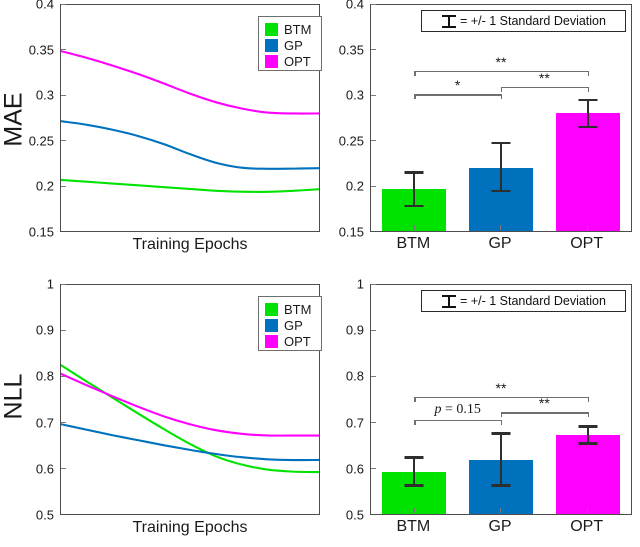 The image size is (640, 547). Describe the element at coordinates (351, 232) in the screenshot. I see `y-tick-label: 0.15` at that location.